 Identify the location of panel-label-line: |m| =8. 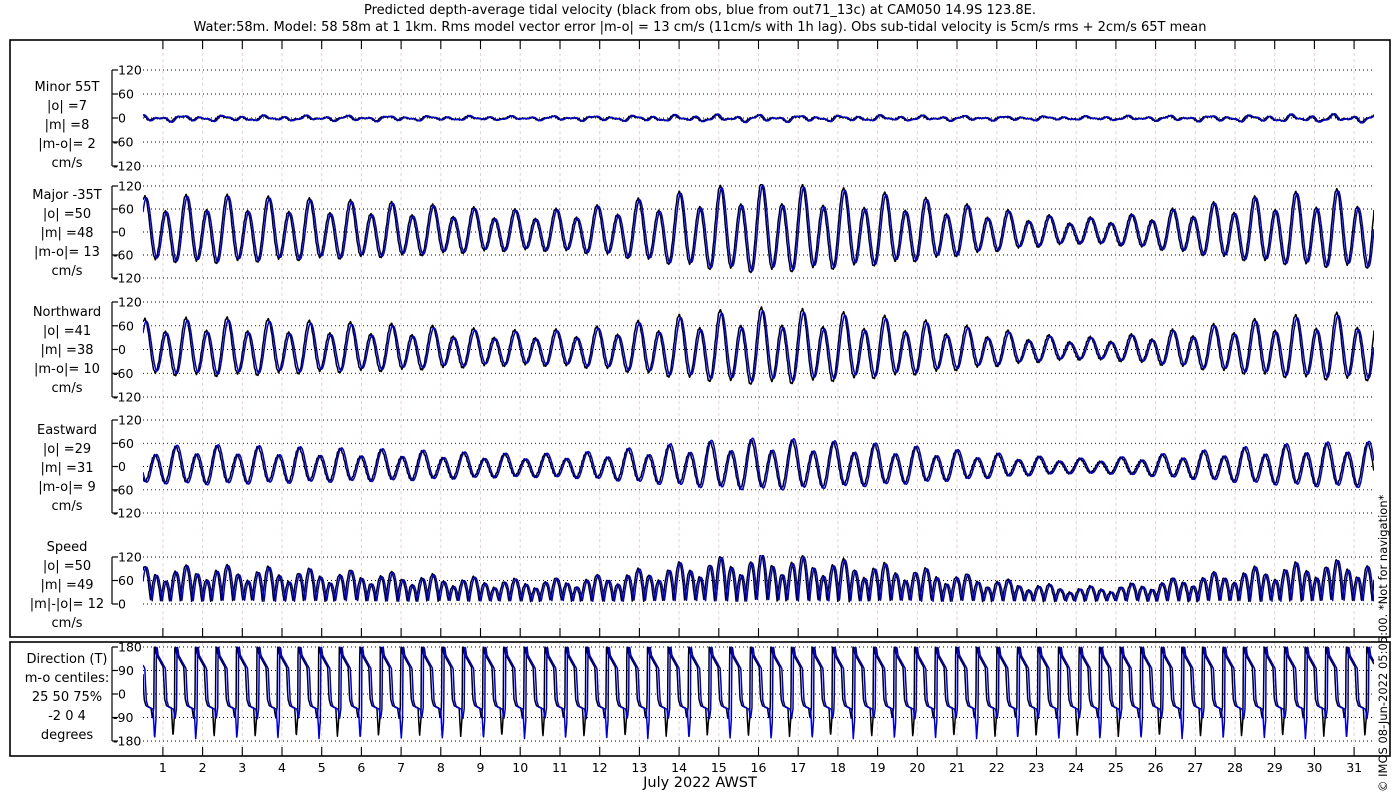
(67, 125).